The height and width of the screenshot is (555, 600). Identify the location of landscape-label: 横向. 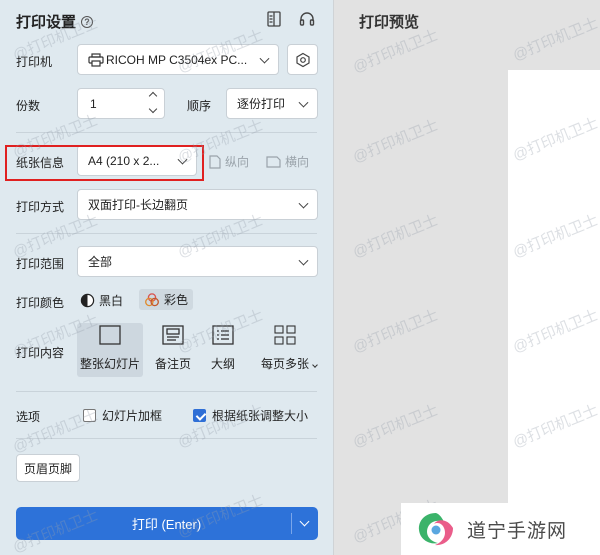
(297, 162).